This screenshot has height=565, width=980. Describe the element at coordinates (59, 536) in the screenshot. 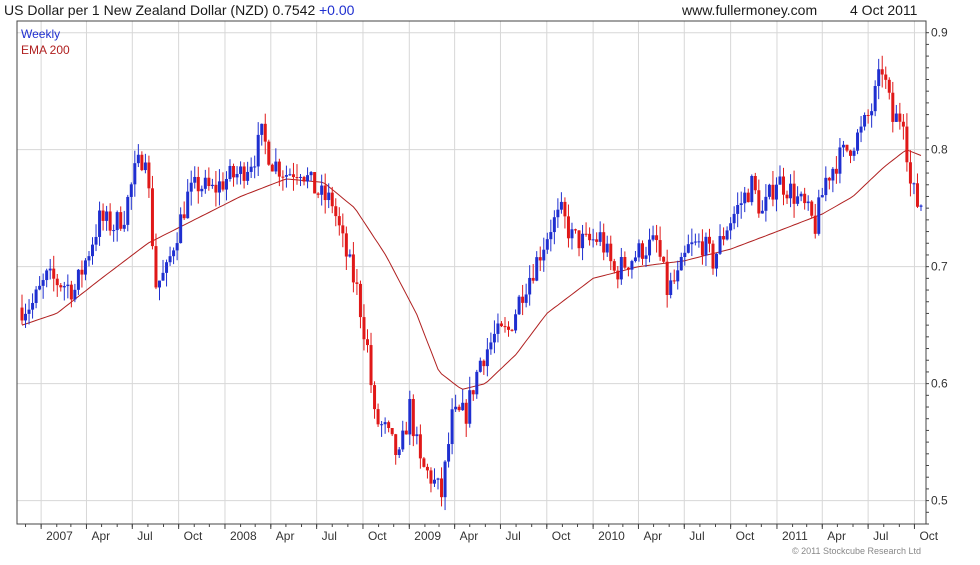

I see `x-tick-label: 2007` at that location.